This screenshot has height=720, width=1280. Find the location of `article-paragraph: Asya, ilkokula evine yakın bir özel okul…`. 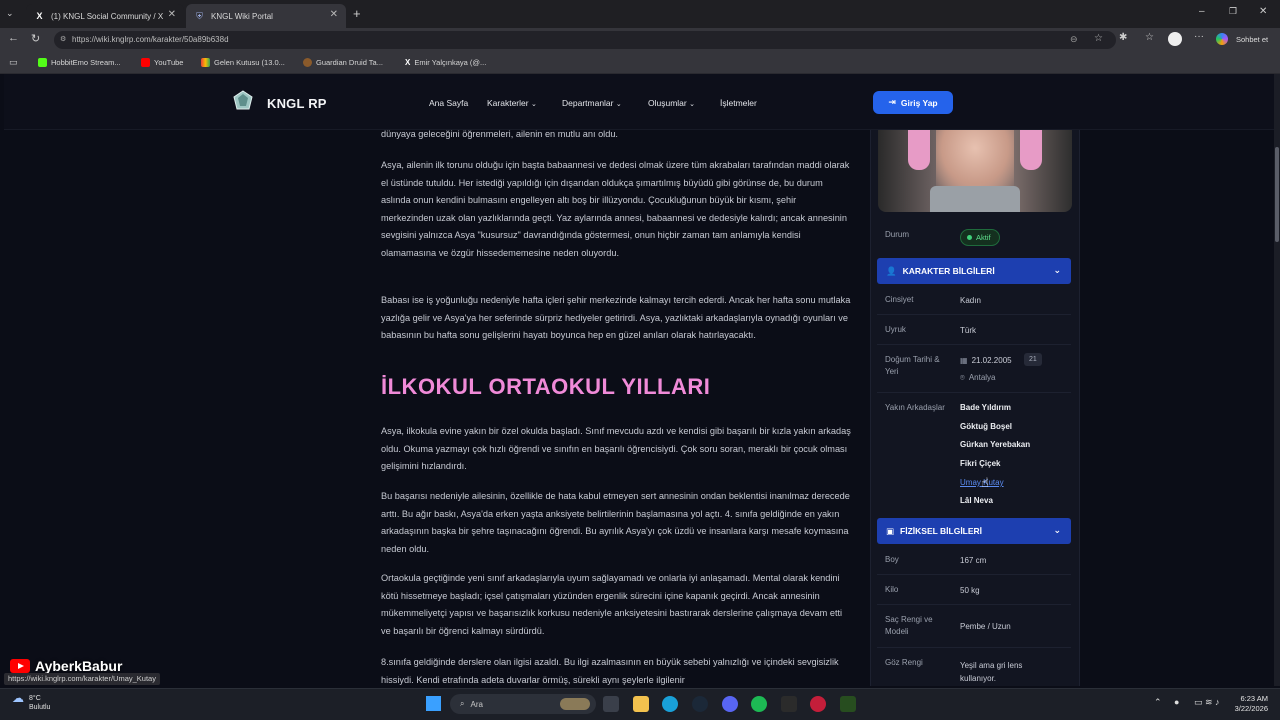

article-paragraph: Asya, ilkokula evine yakın bir özel okul… is located at coordinates (616, 448).